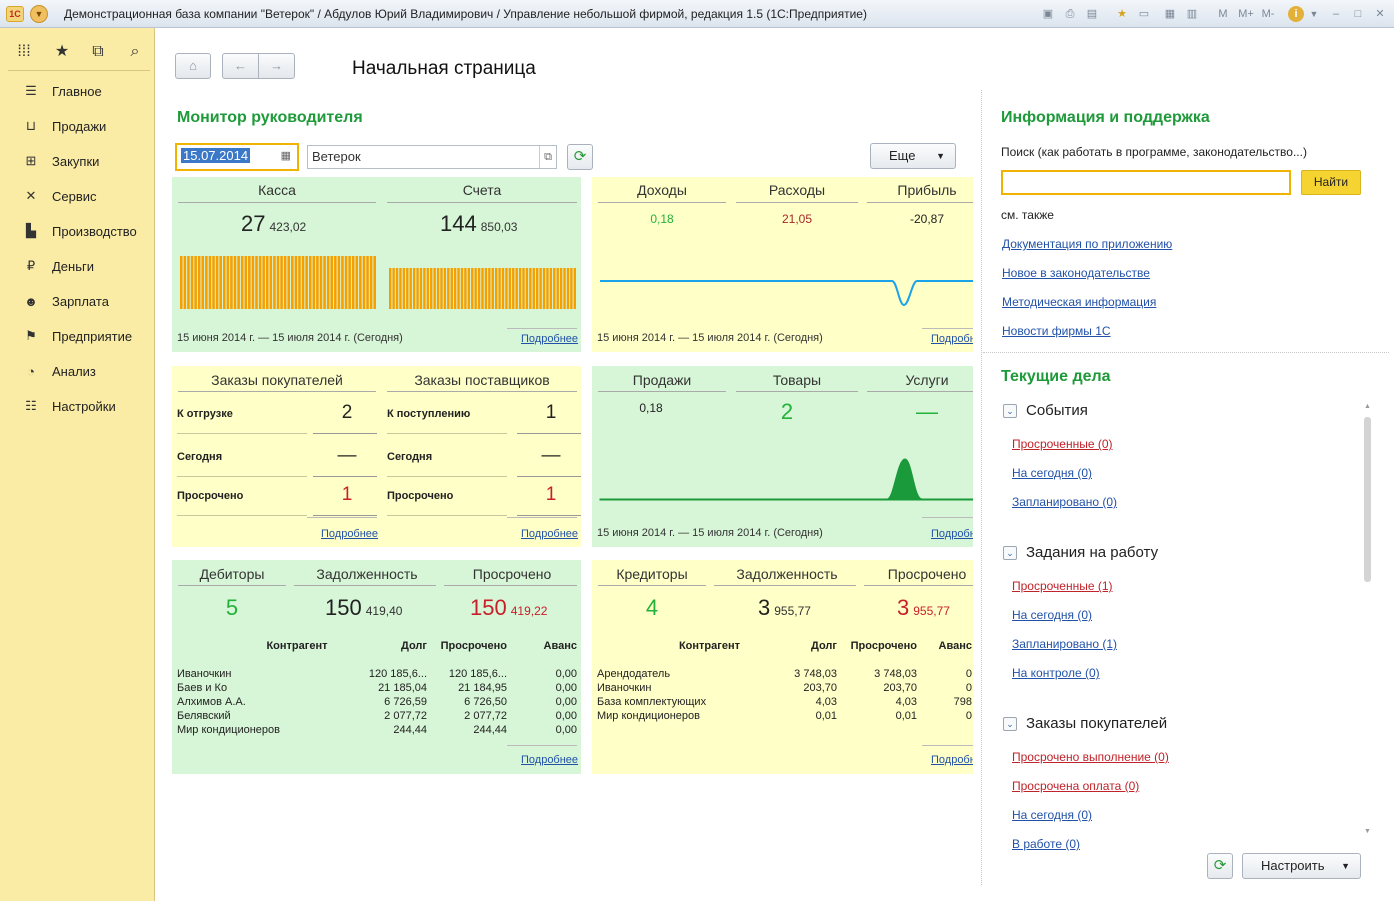 The width and height of the screenshot is (1394, 901). I want to click on find-button: Найти, so click(1331, 182).